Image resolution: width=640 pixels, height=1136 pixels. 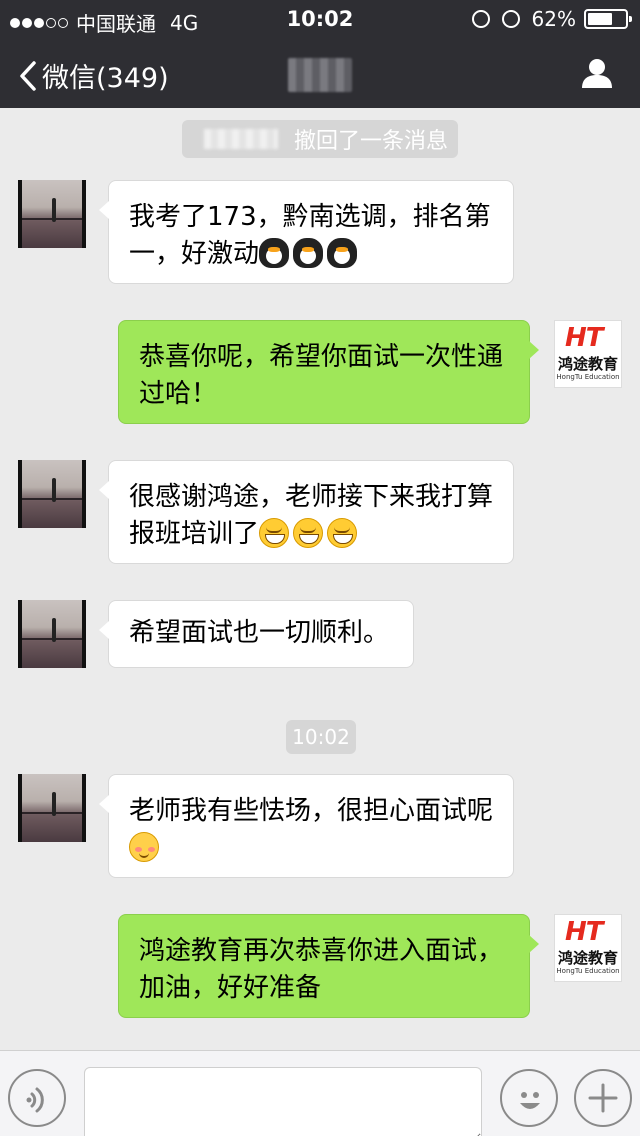 What do you see at coordinates (144, 847) in the screenshot?
I see `shy-emoji-icon` at bounding box center [144, 847].